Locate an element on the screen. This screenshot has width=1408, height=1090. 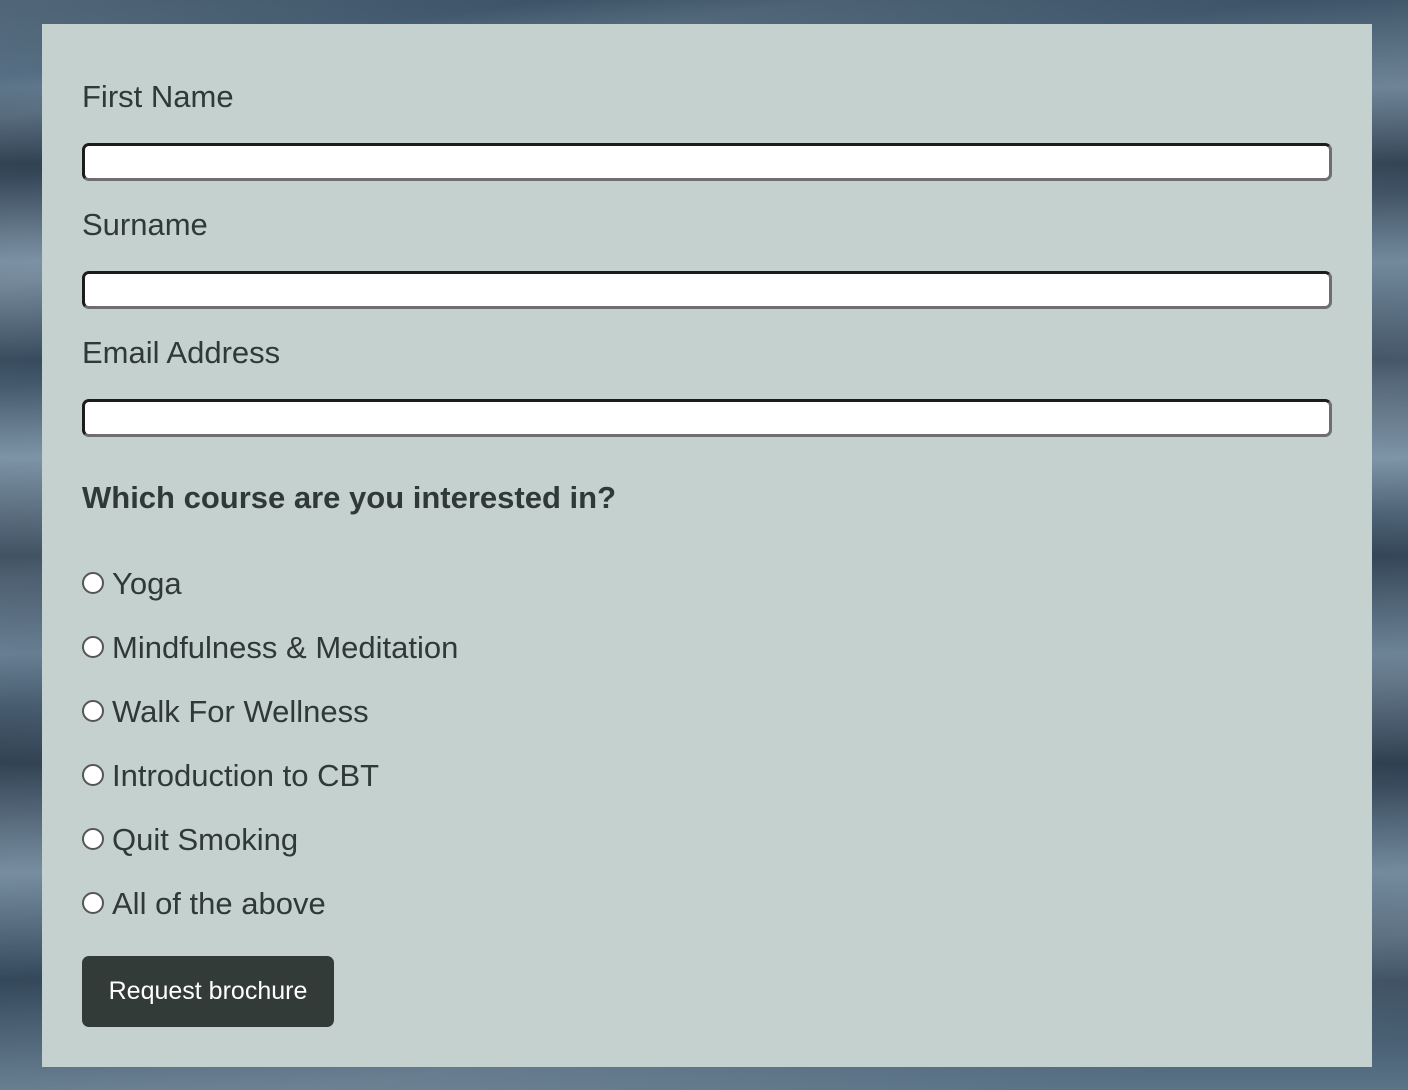
course-option-label: Mindfulness & Meditation is located at coordinates (285, 647).